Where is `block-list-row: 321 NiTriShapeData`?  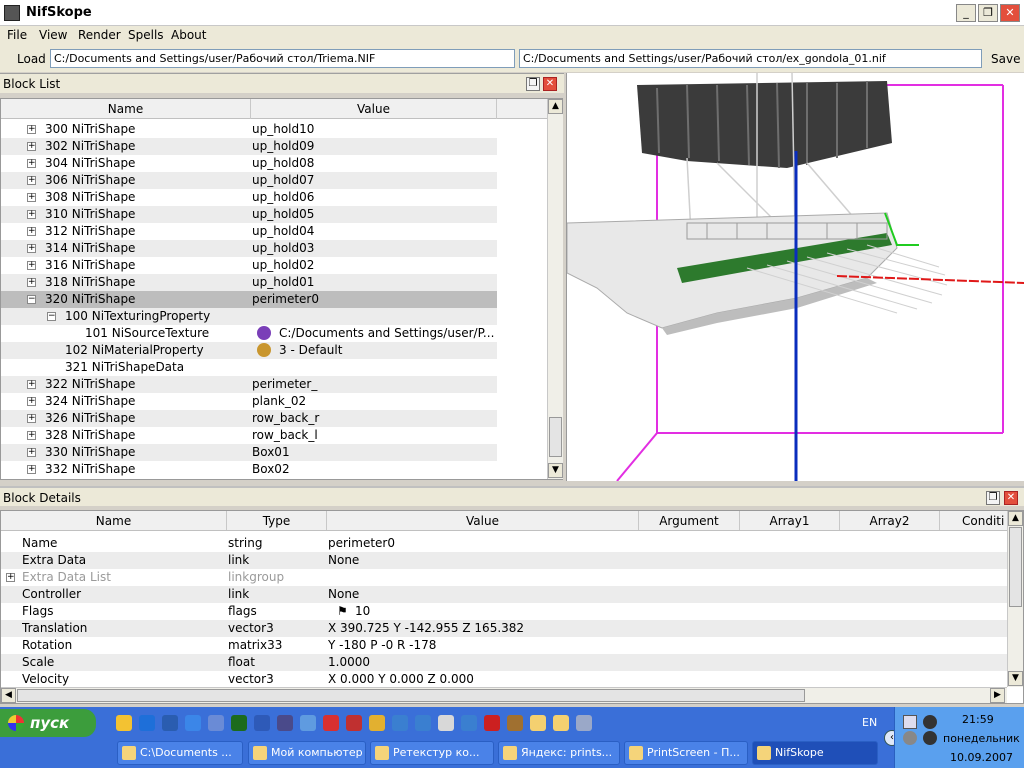 block-list-row: 321 NiTriShapeData is located at coordinates (249, 367).